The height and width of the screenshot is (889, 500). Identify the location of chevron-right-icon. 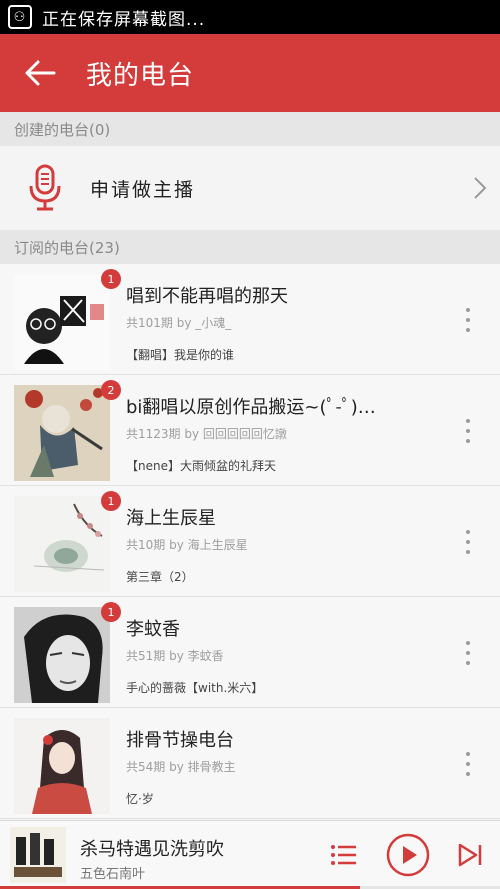
(480, 188).